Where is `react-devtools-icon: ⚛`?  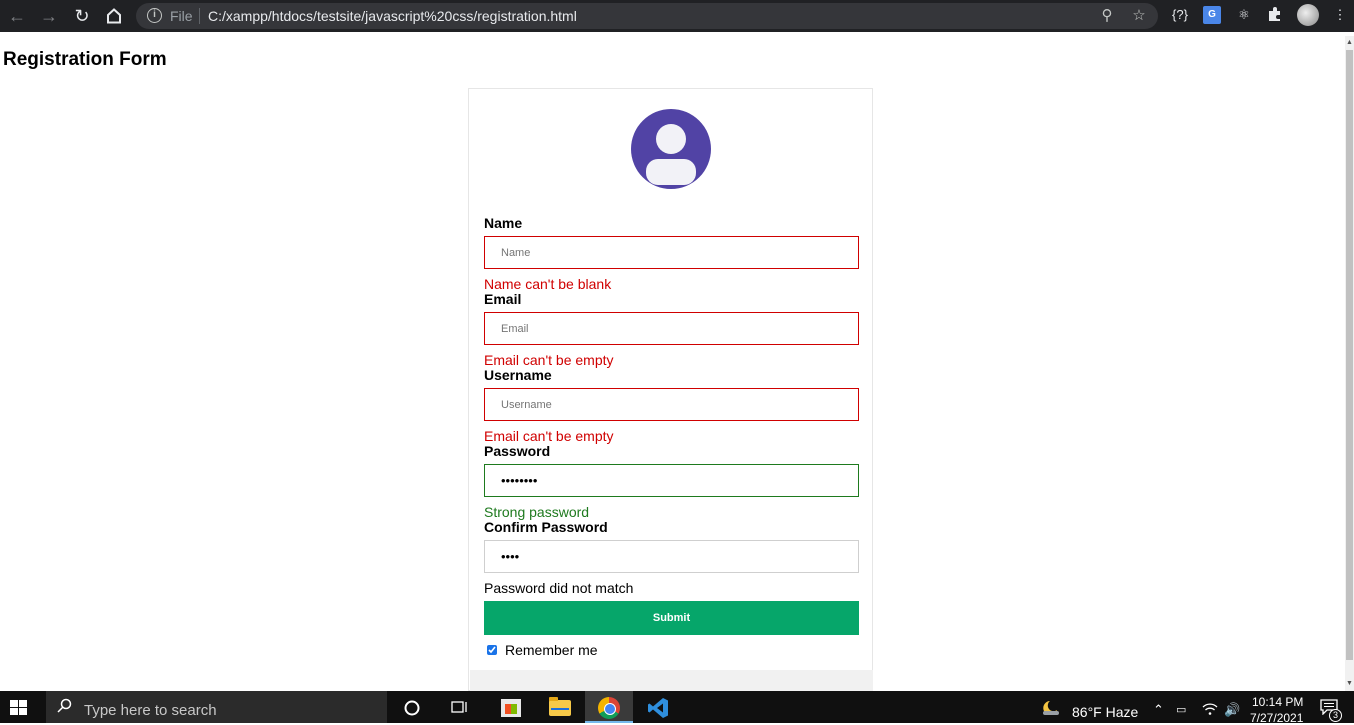
react-devtools-icon: ⚛ is located at coordinates (1244, 15).